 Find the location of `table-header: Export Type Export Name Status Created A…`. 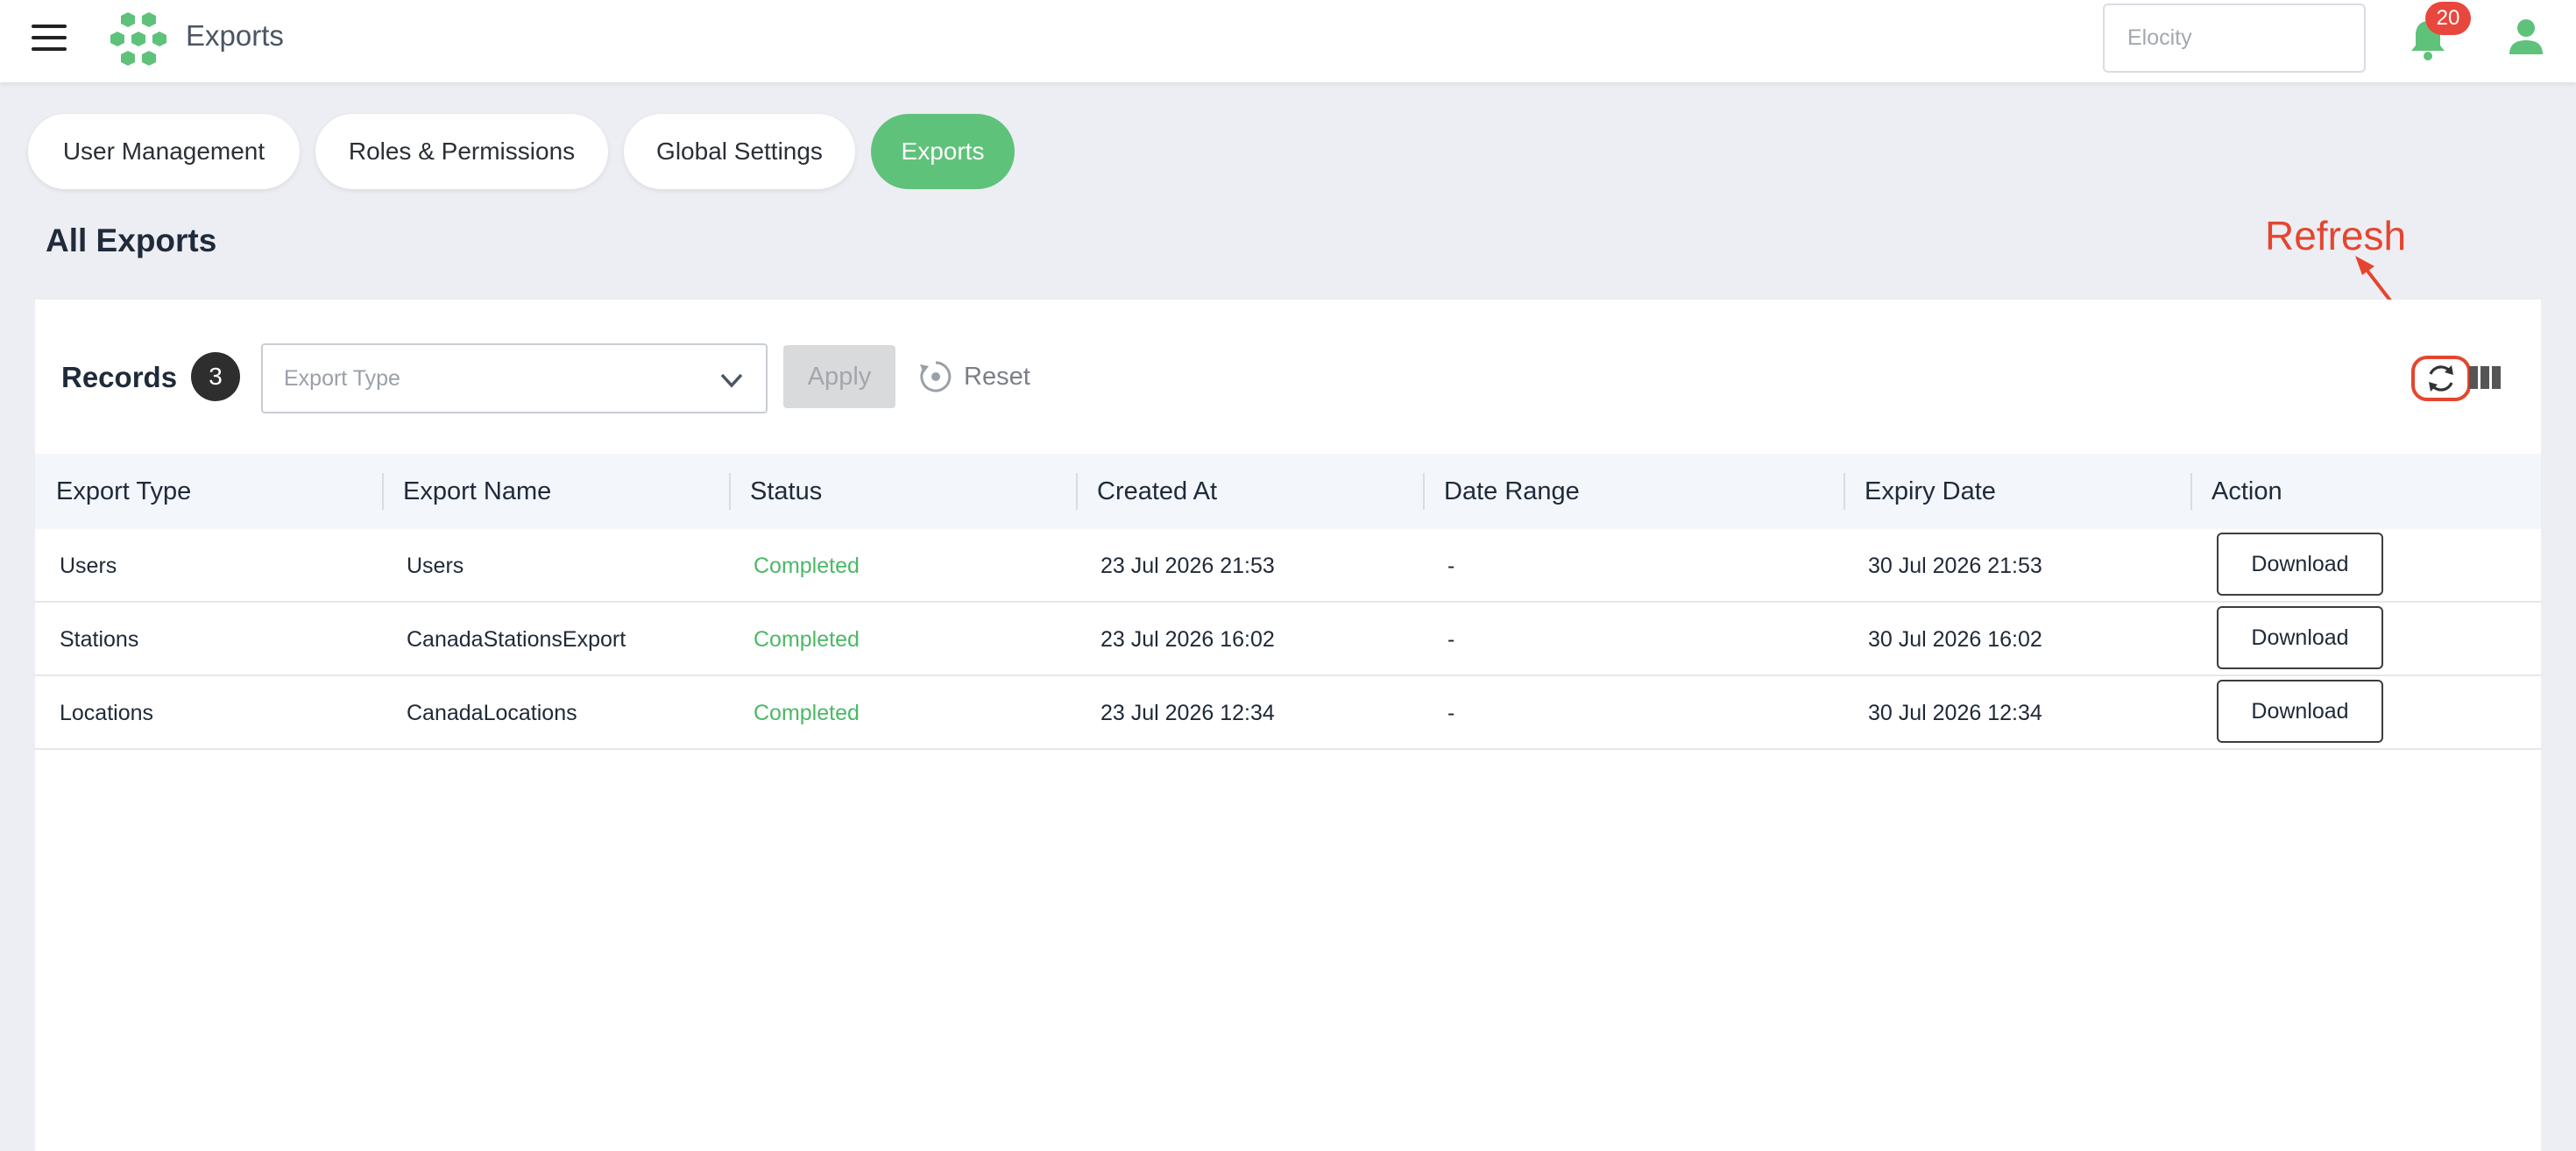

table-header: Export Type Export Name Status Created A… is located at coordinates (1288, 491).